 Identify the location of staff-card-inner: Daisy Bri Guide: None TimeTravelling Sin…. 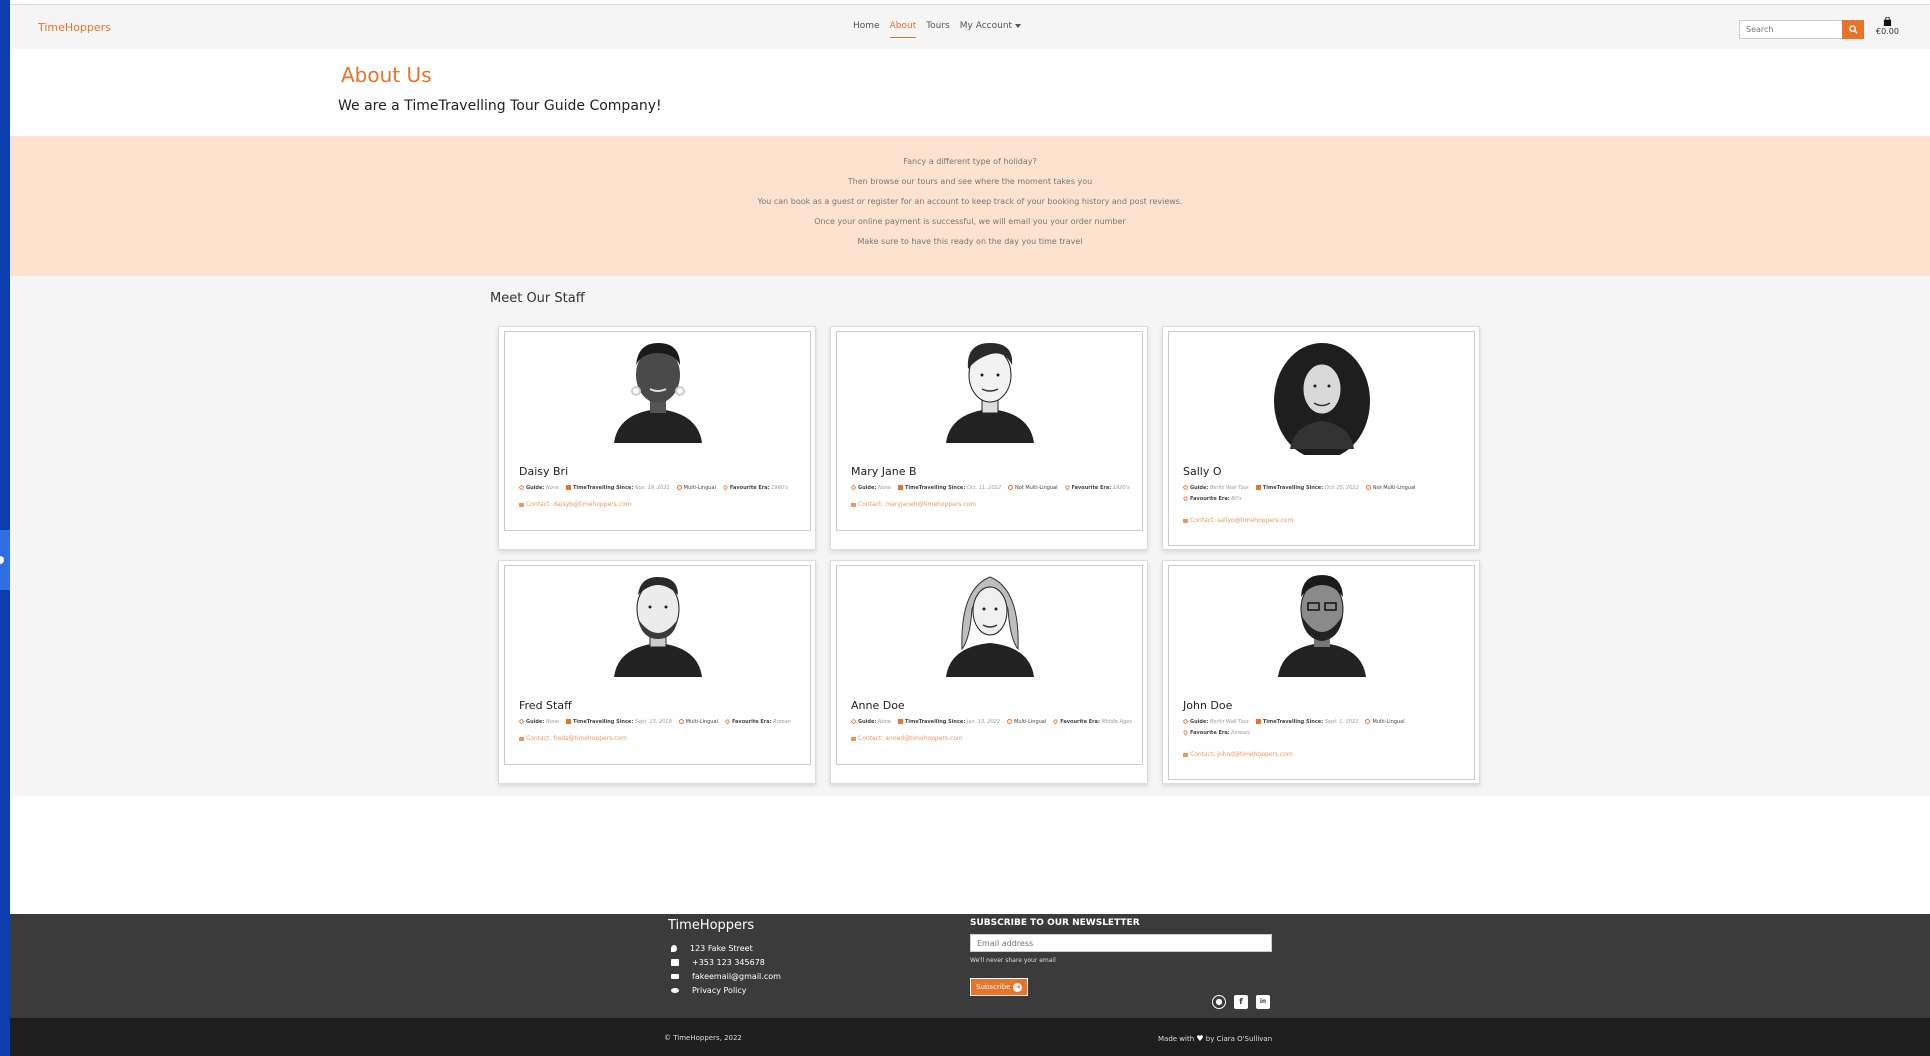
(657, 431).